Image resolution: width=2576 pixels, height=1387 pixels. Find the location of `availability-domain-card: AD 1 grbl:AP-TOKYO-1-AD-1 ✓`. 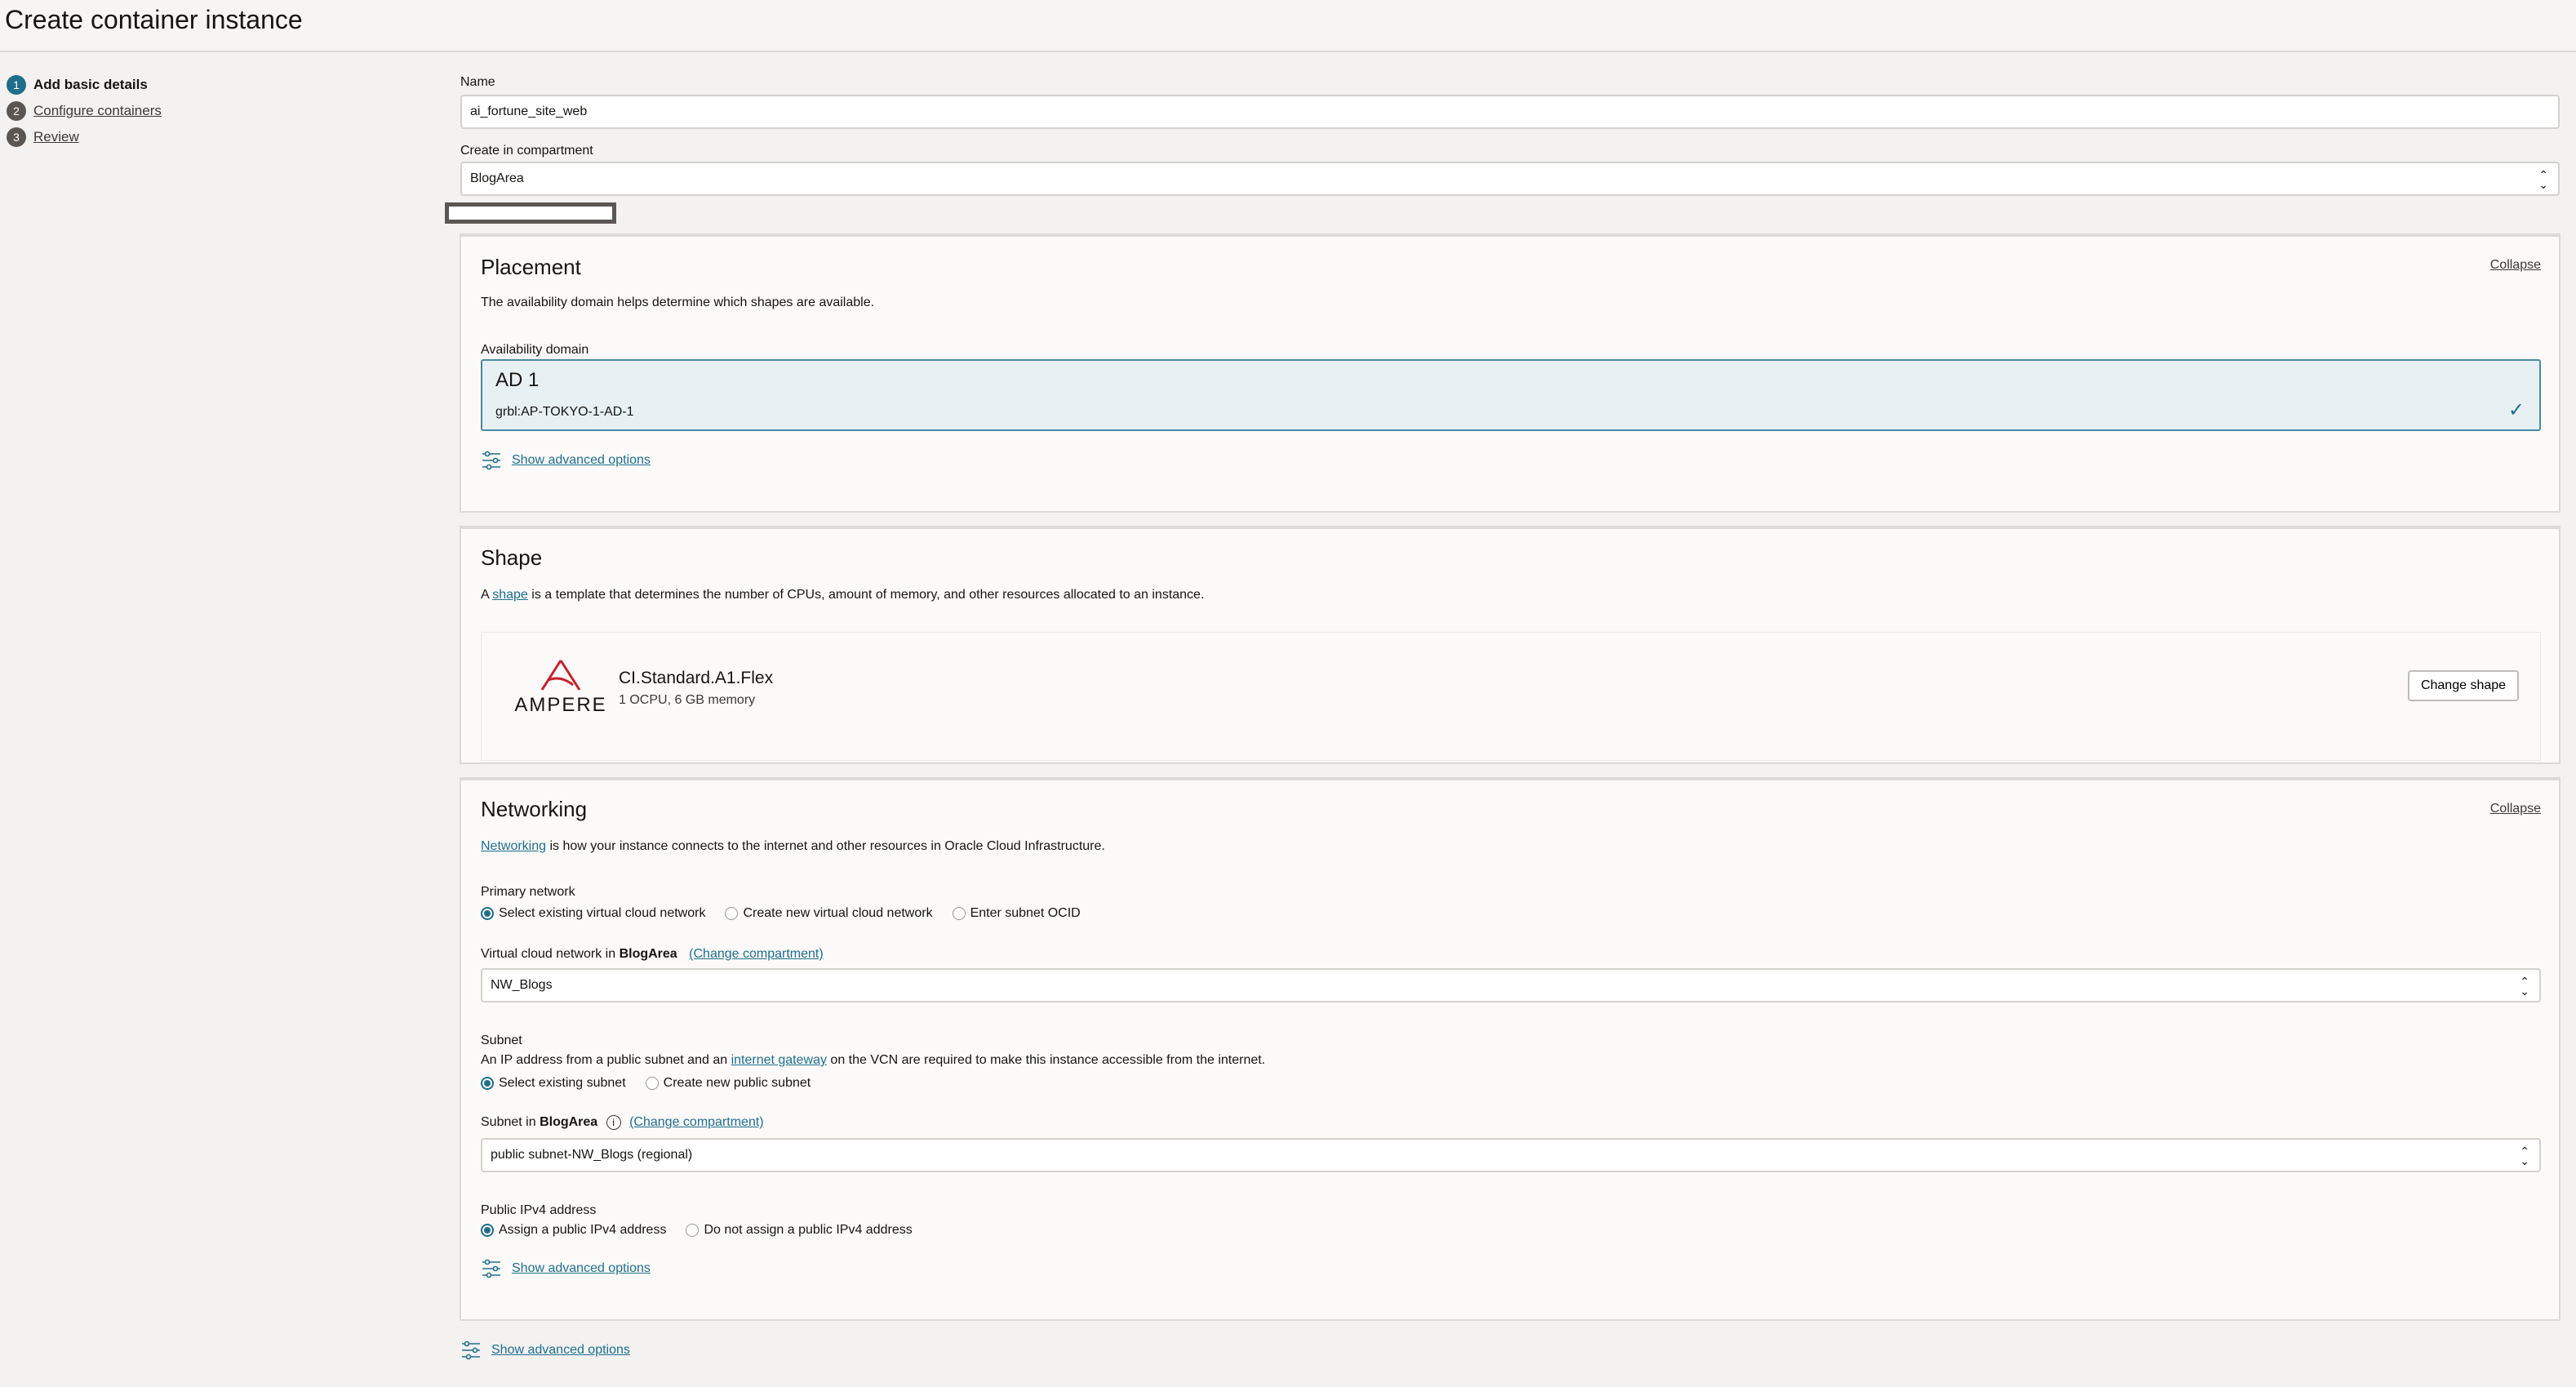

availability-domain-card: AD 1 grbl:AP-TOKYO-1-AD-1 ✓ is located at coordinates (1511, 395).